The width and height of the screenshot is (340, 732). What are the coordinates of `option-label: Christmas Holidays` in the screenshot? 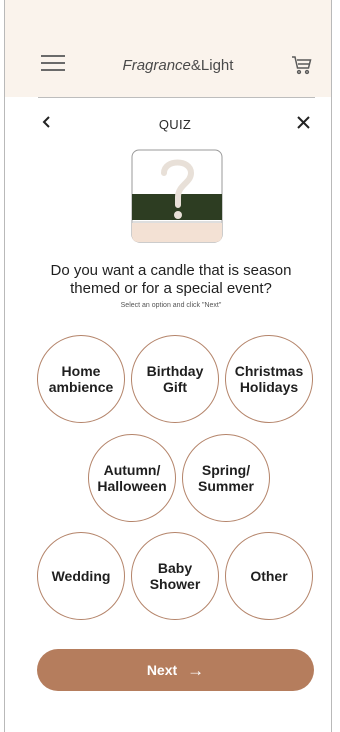 It's located at (269, 379).